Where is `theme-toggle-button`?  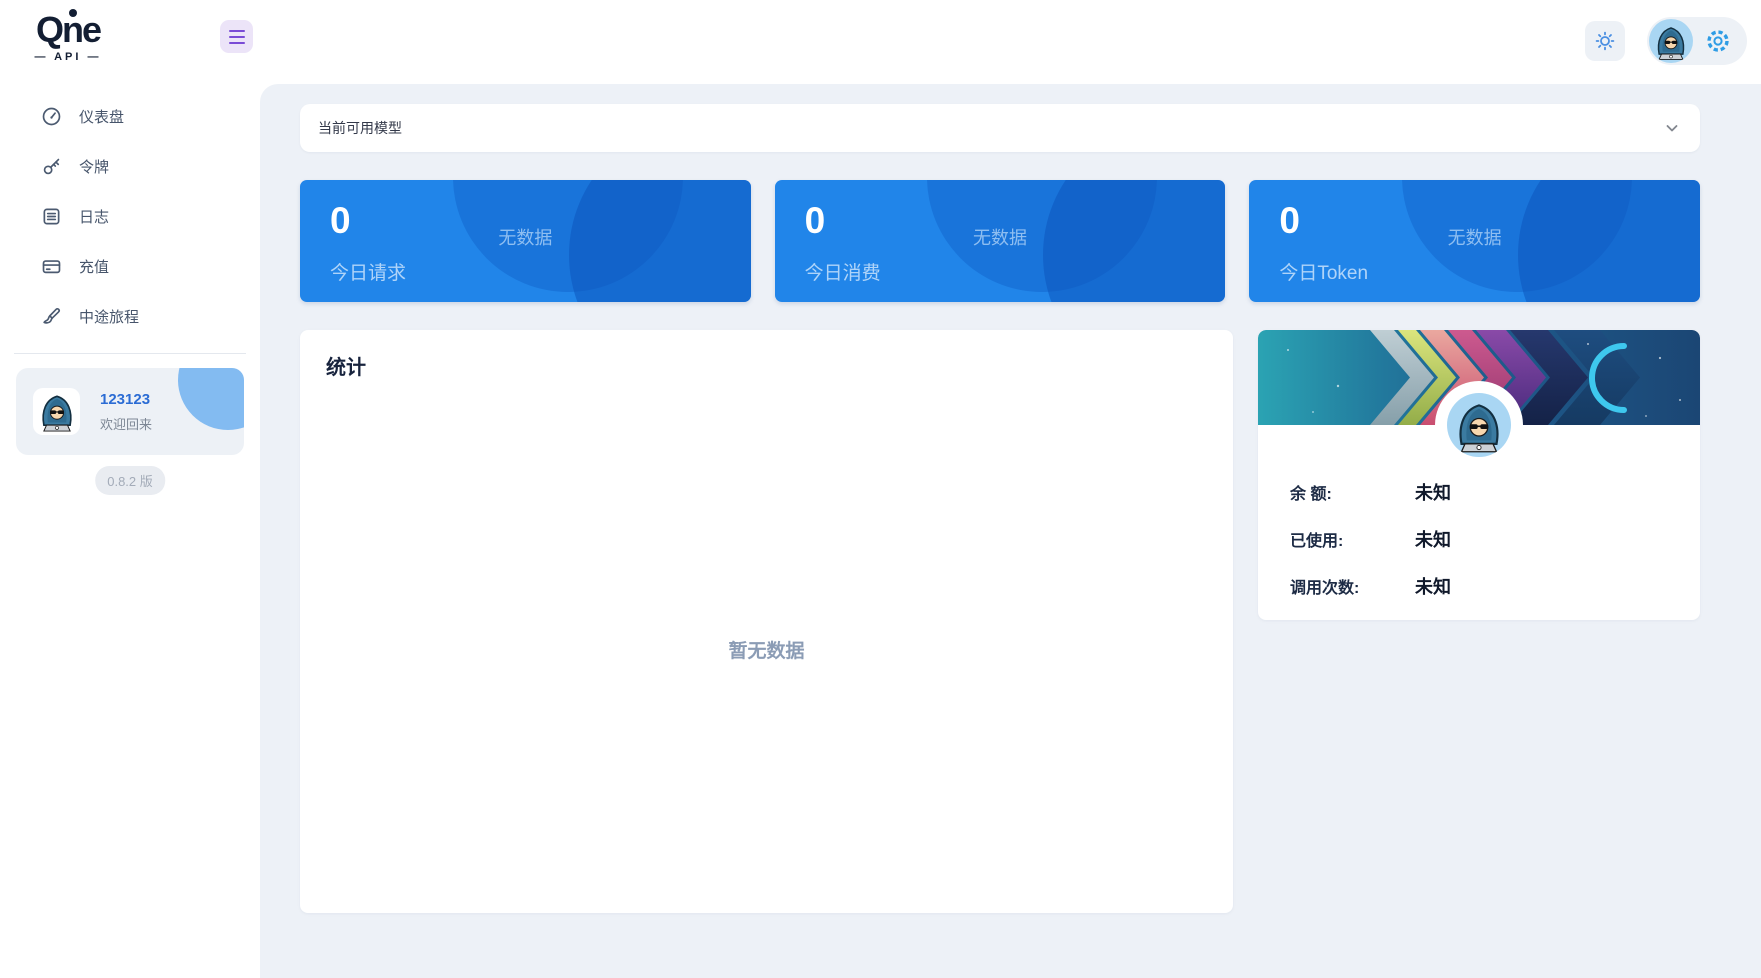 theme-toggle-button is located at coordinates (1605, 41).